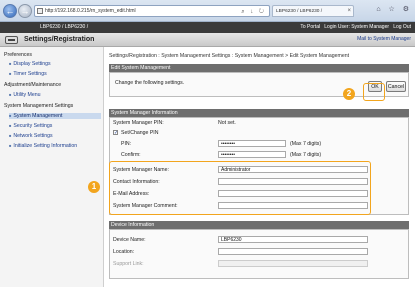 The height and width of the screenshot is (287, 415). Describe the element at coordinates (240, 188) in the screenshot. I see `highlight-frame` at that location.